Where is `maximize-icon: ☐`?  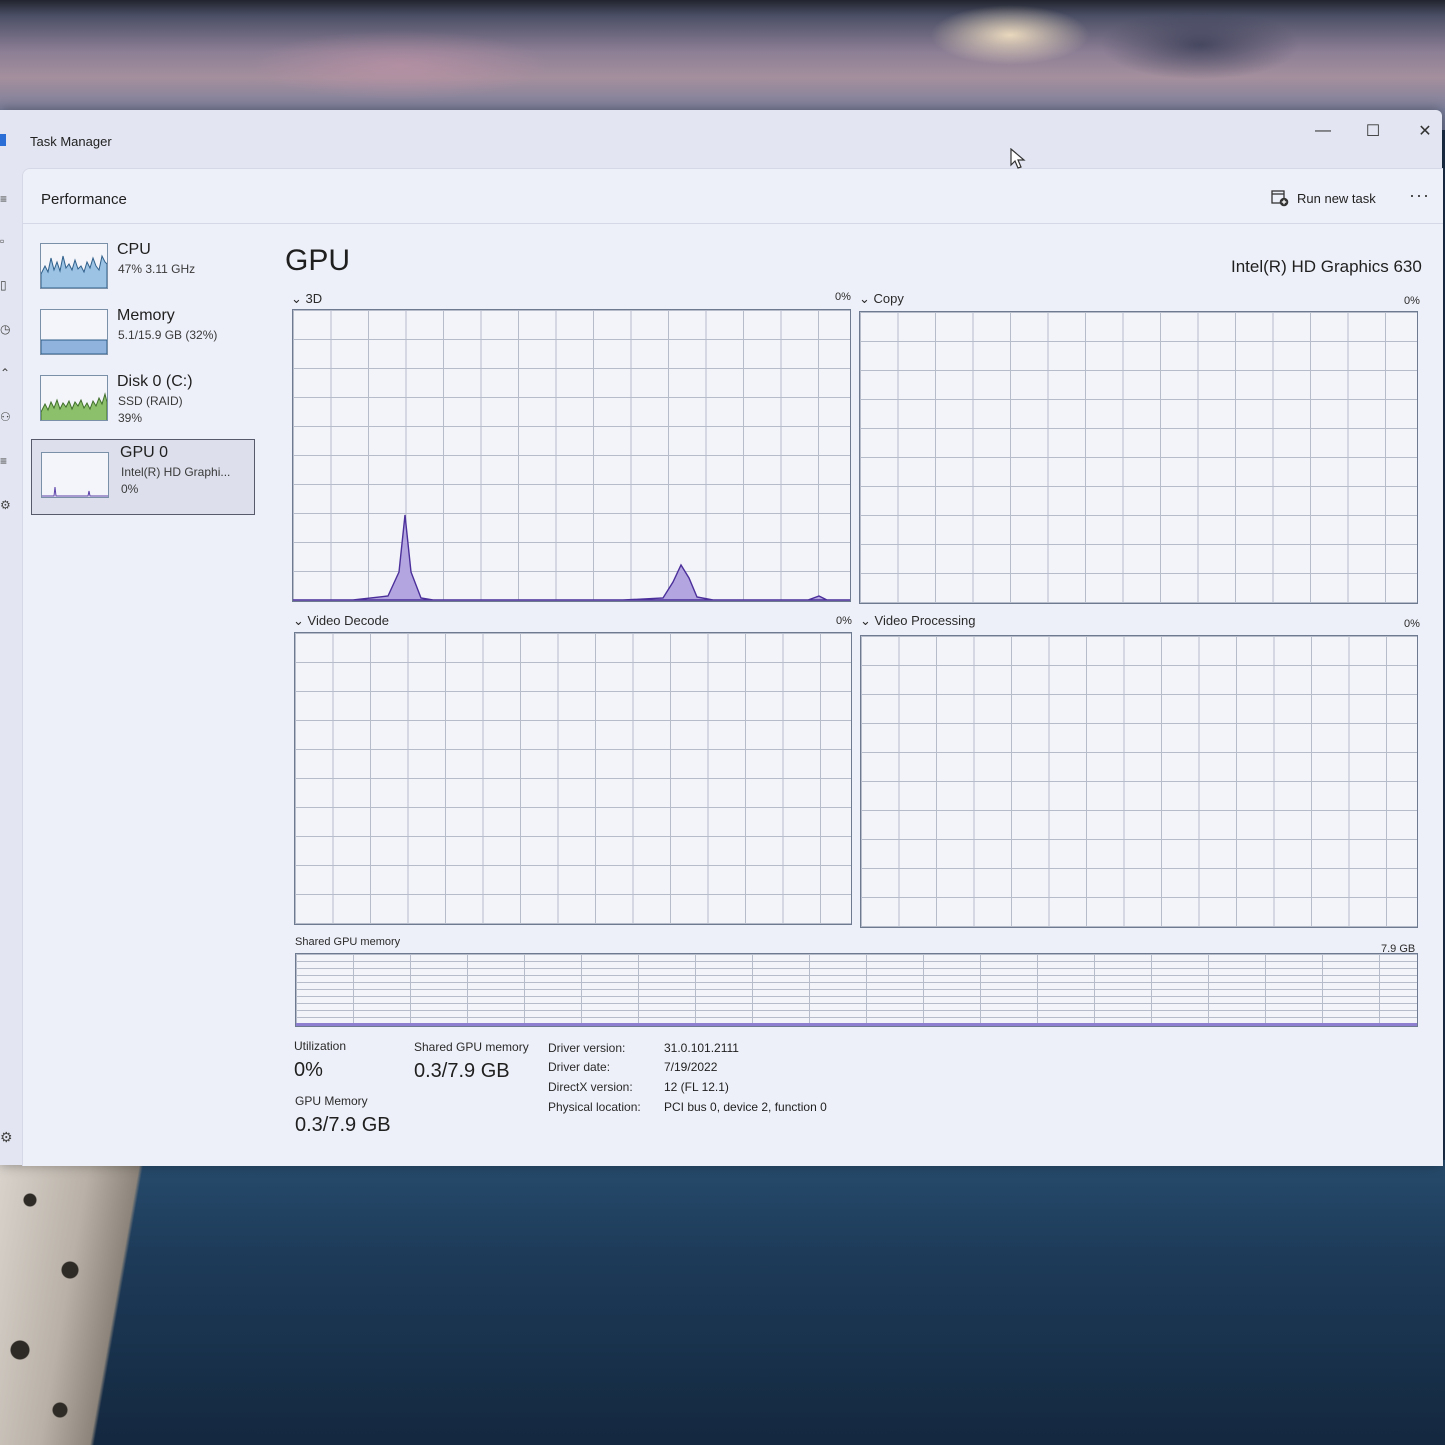 maximize-icon: ☐ is located at coordinates (1373, 131).